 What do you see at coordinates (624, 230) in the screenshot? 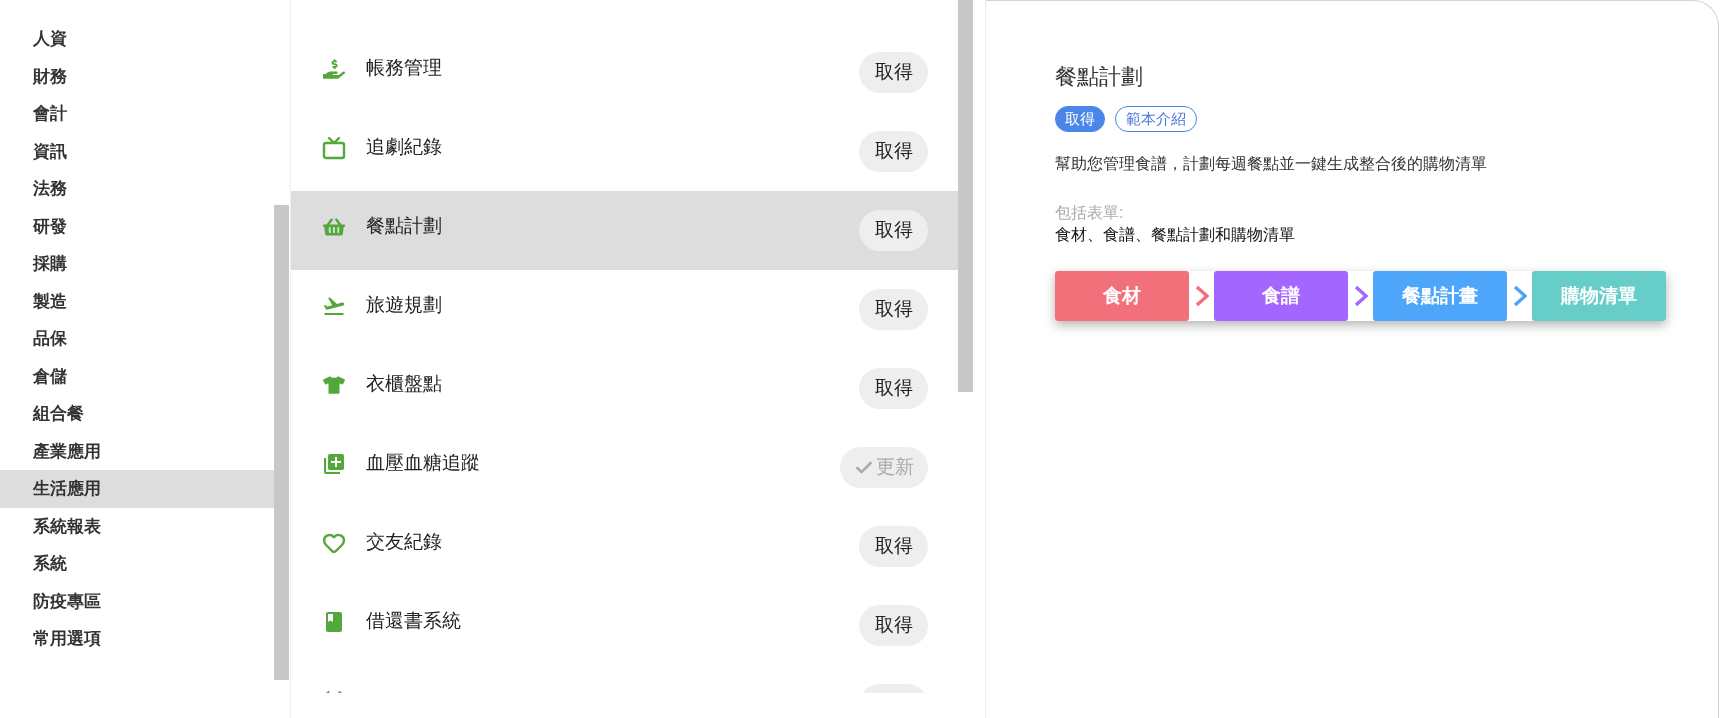
I see `template-row: 餐點計劃 取得` at bounding box center [624, 230].